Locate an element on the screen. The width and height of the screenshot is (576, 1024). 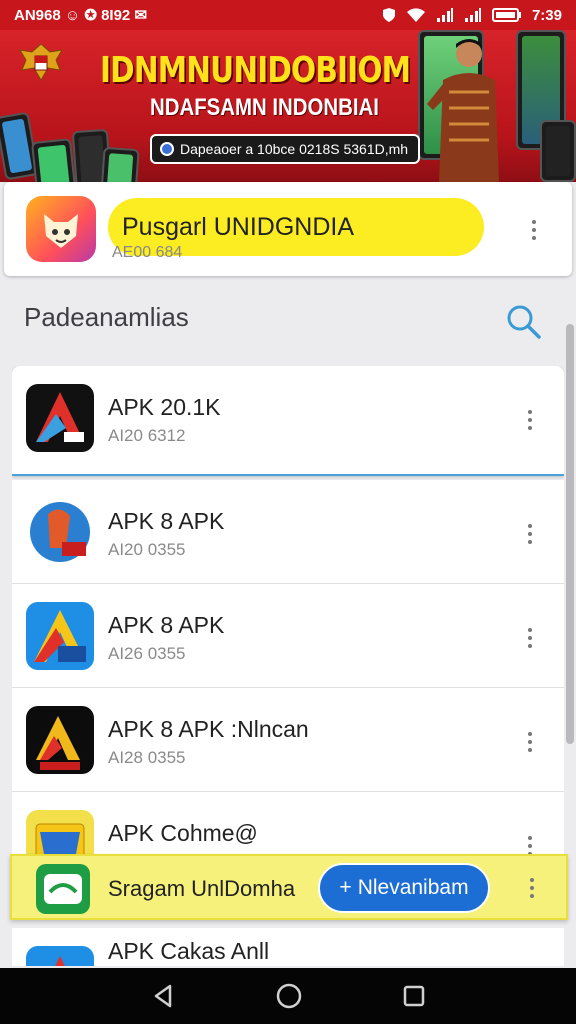
banner-title: IDNMNUNIDOBIIOM is located at coordinates (255, 70).